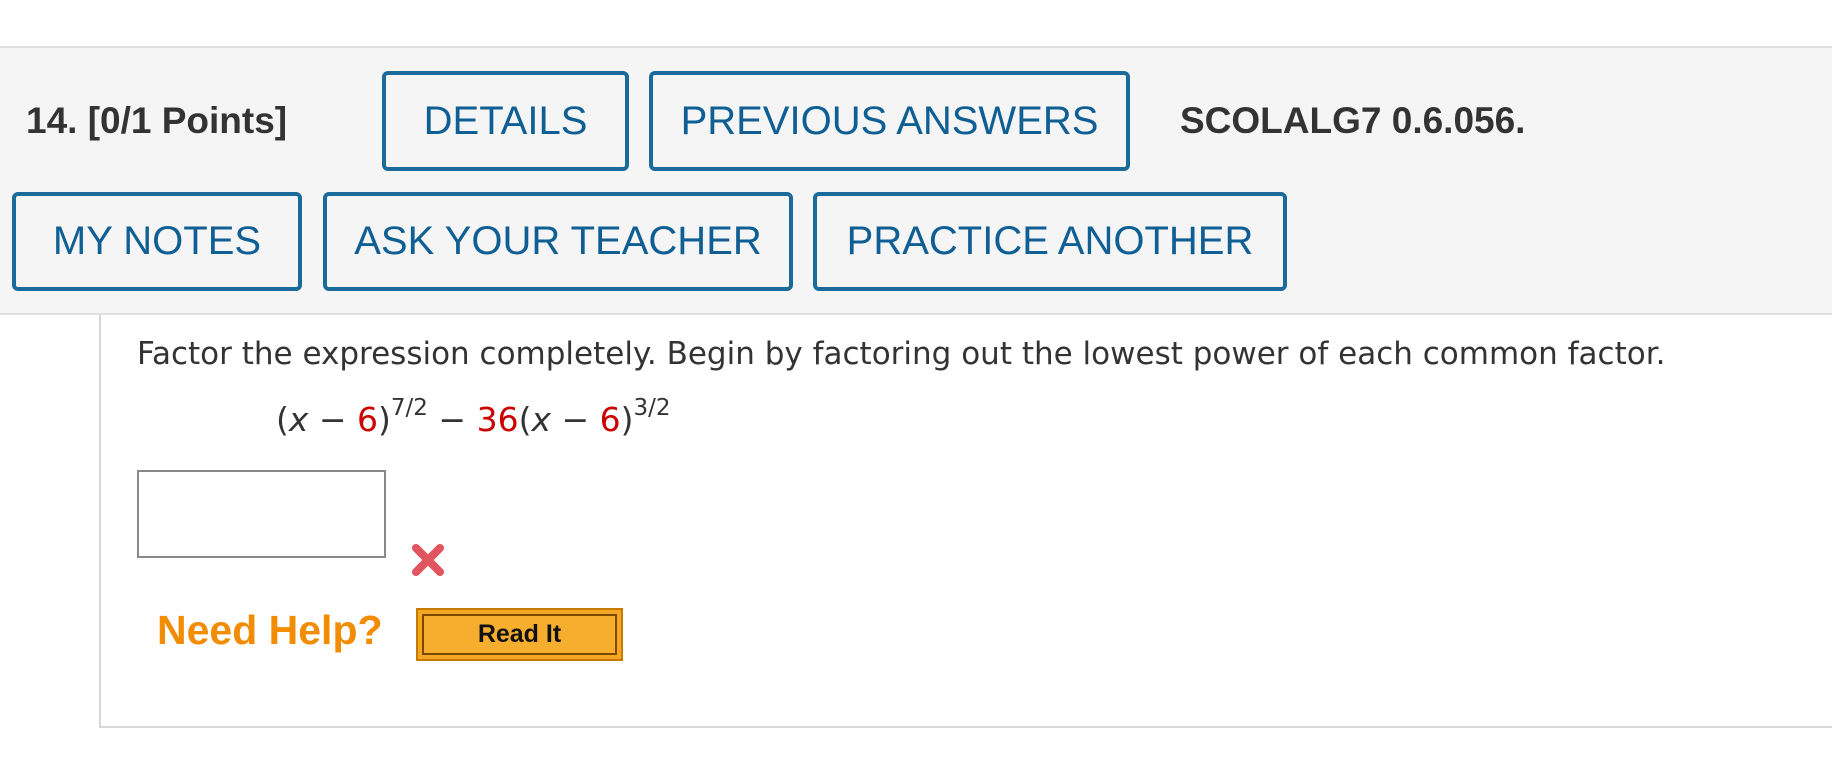 The image size is (1832, 759). I want to click on math-expression: (x − 6)7/2 − 36(x − 6)3/2, so click(473, 418).